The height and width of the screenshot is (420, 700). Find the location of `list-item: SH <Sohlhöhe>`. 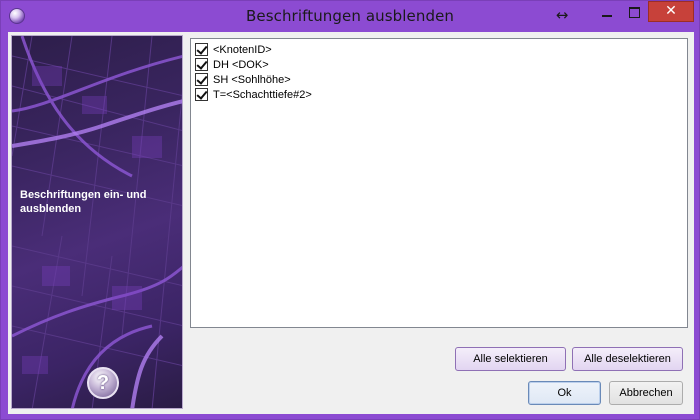

list-item: SH <Sohlhöhe> is located at coordinates (243, 79).